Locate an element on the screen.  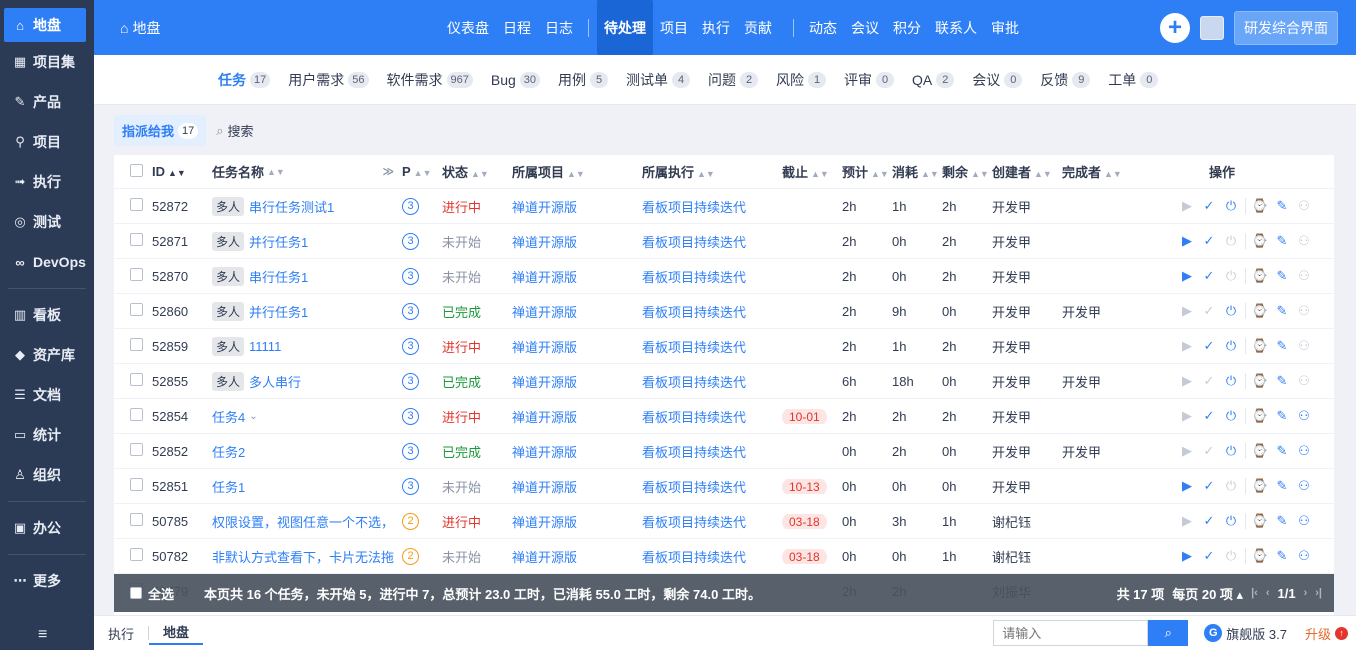
task-name-link: 任务4 is located at coordinates (228, 416).